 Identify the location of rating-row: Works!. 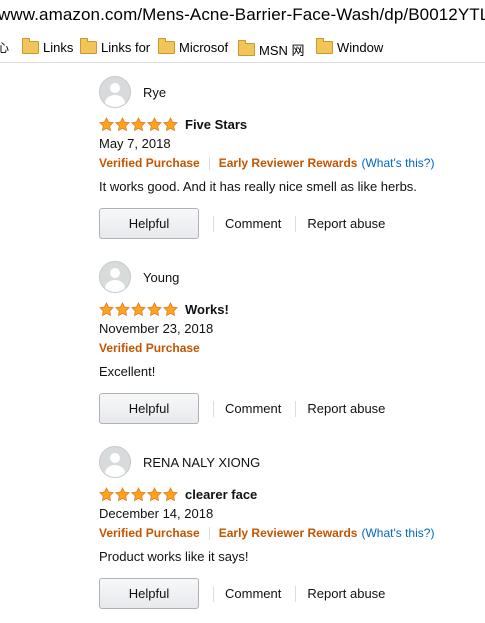
(289, 309).